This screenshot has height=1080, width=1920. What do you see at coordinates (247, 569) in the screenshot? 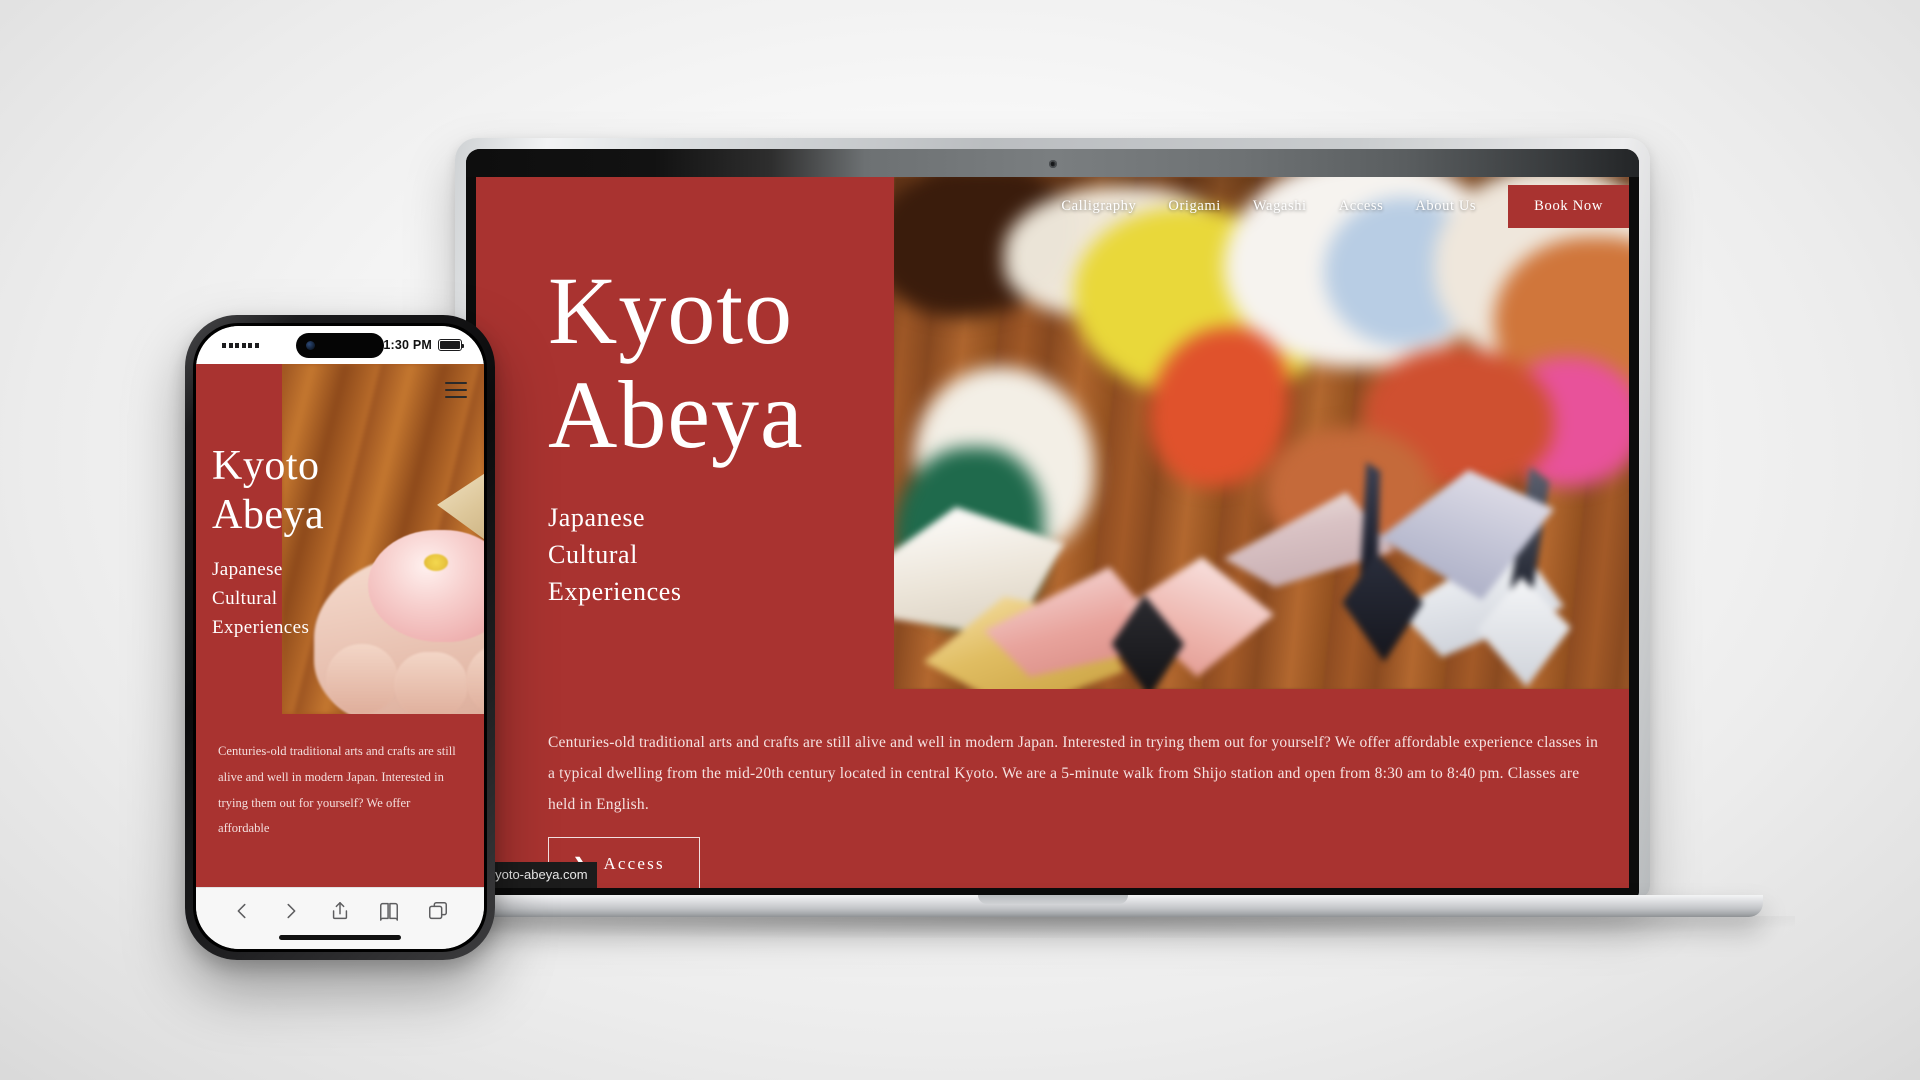
I see `mobile-hero-subtitle-line-1: Japanese` at bounding box center [247, 569].